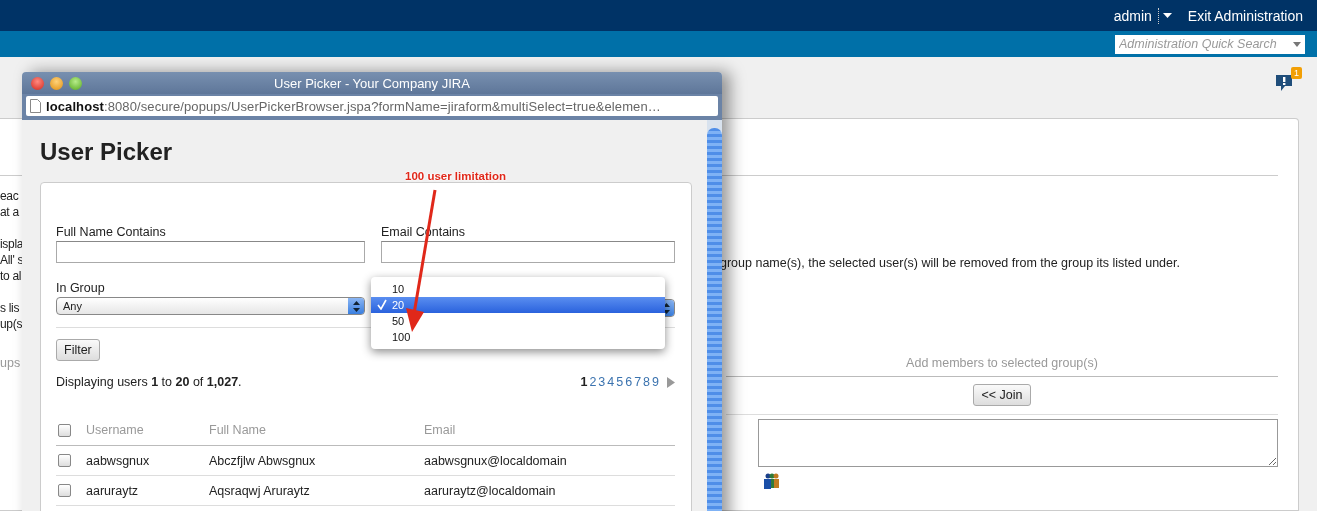 The height and width of the screenshot is (511, 1317). Describe the element at coordinates (11, 276) in the screenshot. I see `text-fragment: to al` at that location.